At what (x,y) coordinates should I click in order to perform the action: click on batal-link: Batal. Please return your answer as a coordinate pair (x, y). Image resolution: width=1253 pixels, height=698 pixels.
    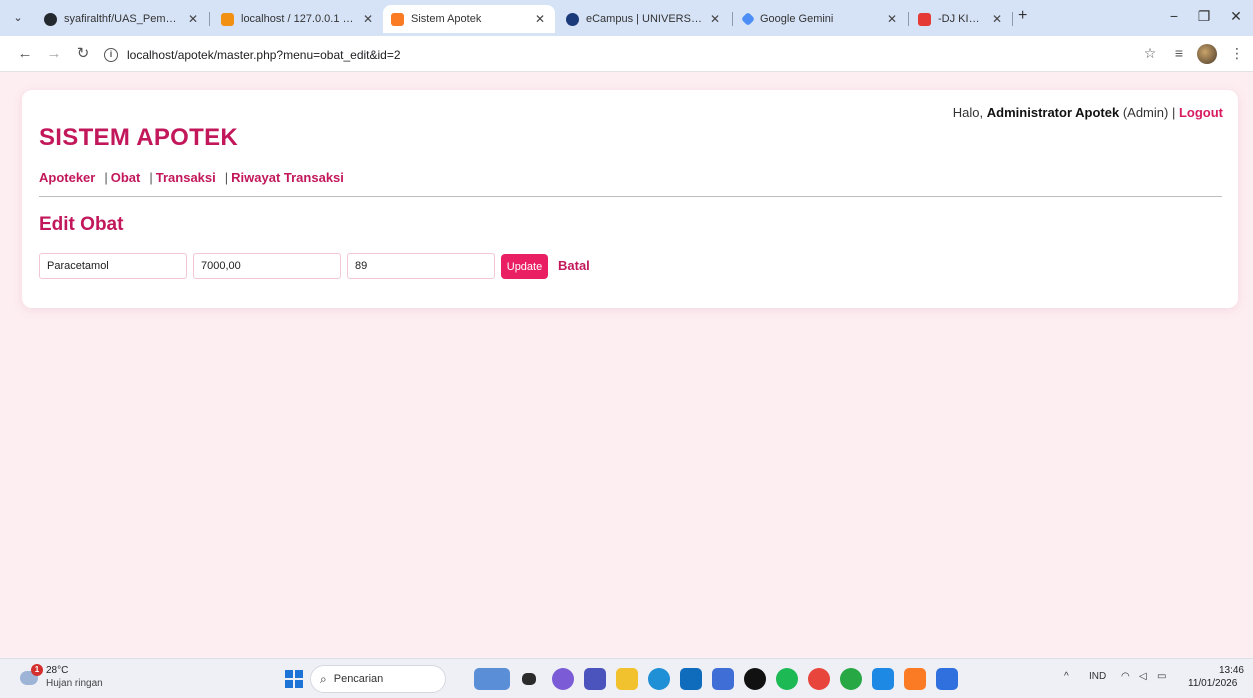
    Looking at the image, I should click on (574, 265).